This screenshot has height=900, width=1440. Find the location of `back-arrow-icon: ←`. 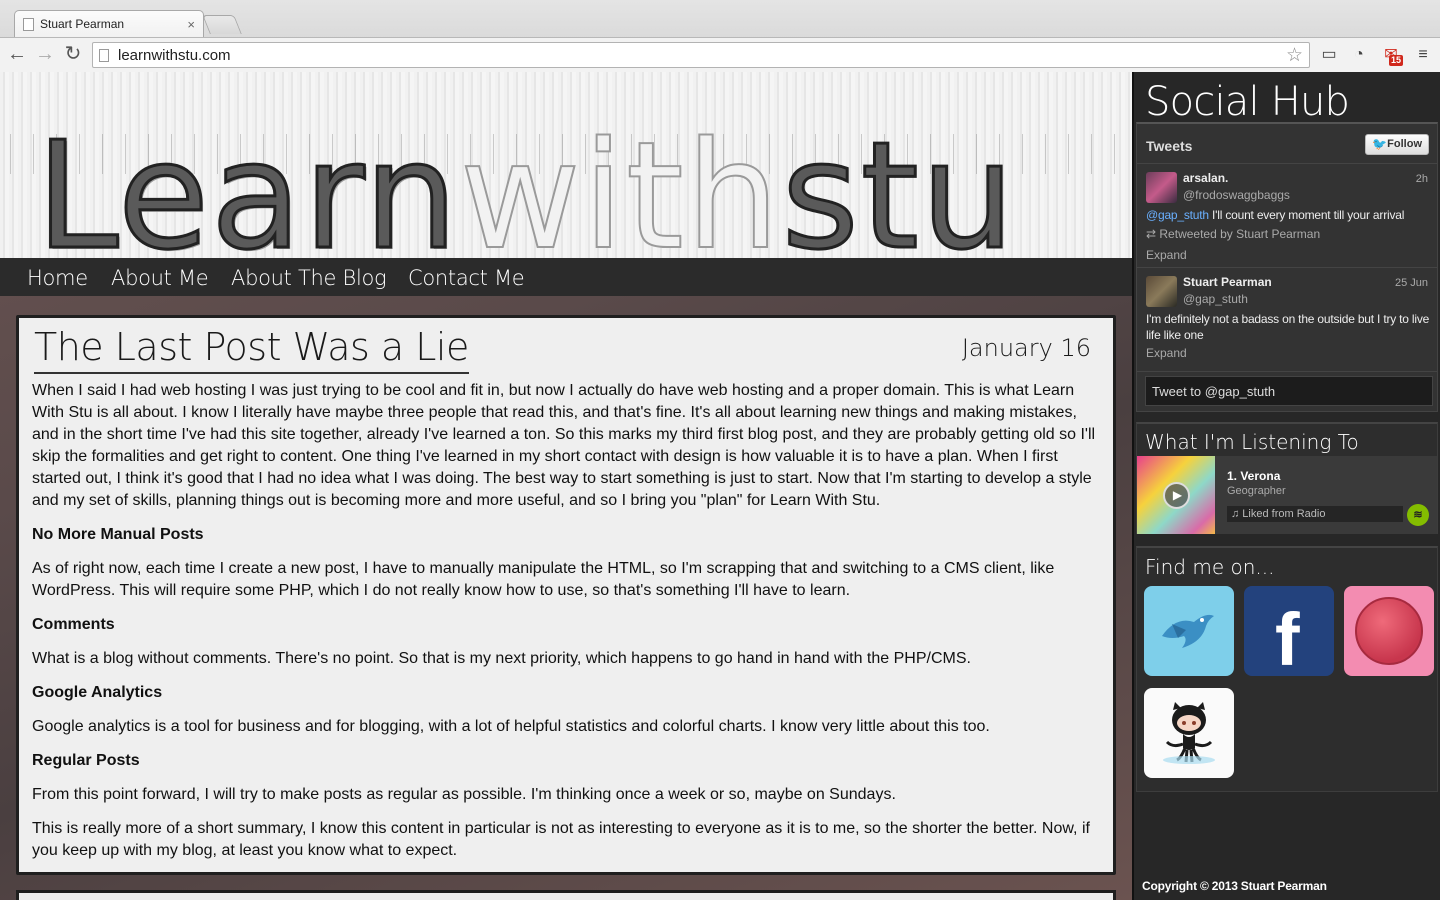

back-arrow-icon: ← is located at coordinates (17, 54).